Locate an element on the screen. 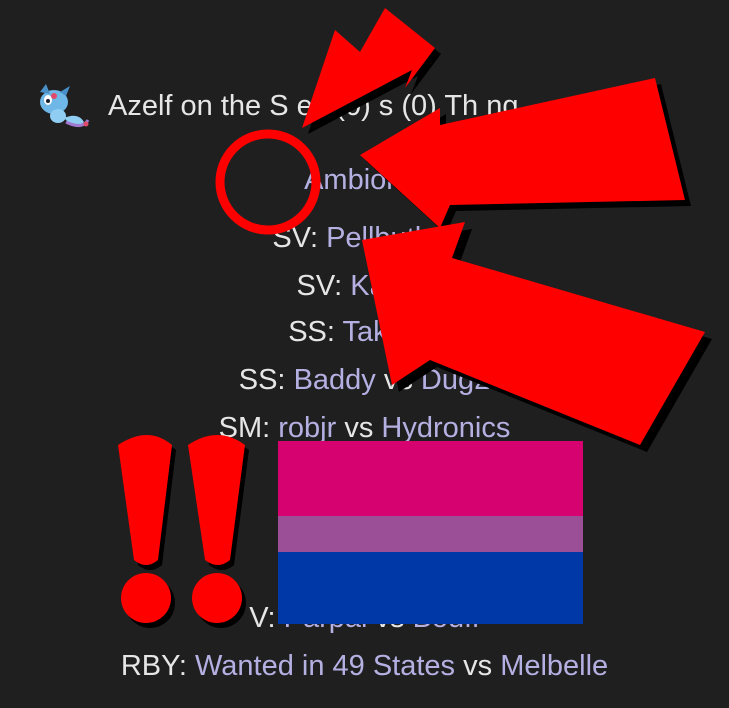 Image resolution: width=729 pixels, height=708 pixels. matchup-line: SV: Pellbuthur is located at coordinates (364, 238).